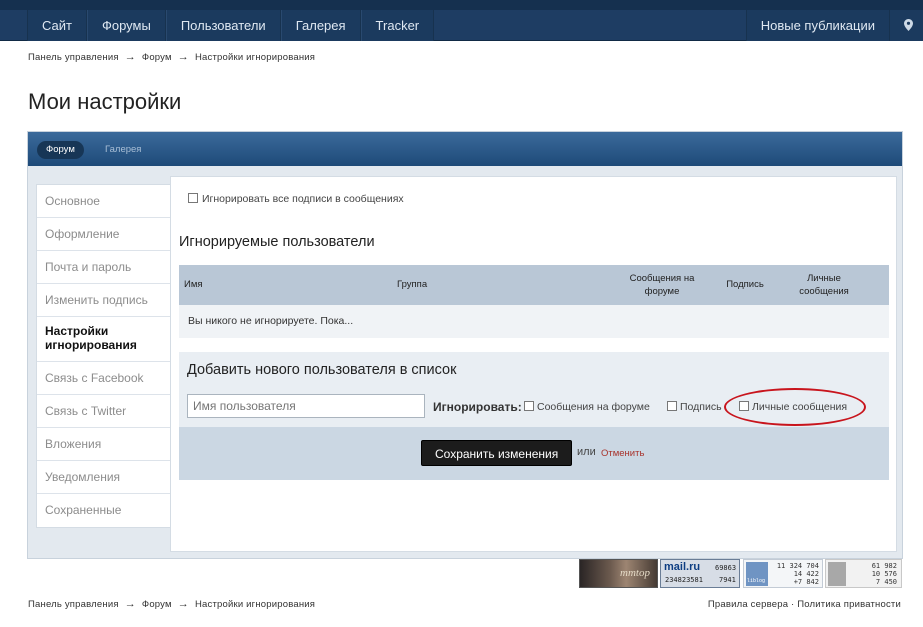 The width and height of the screenshot is (923, 627). I want to click on page-title: Мои настройки, so click(105, 101).